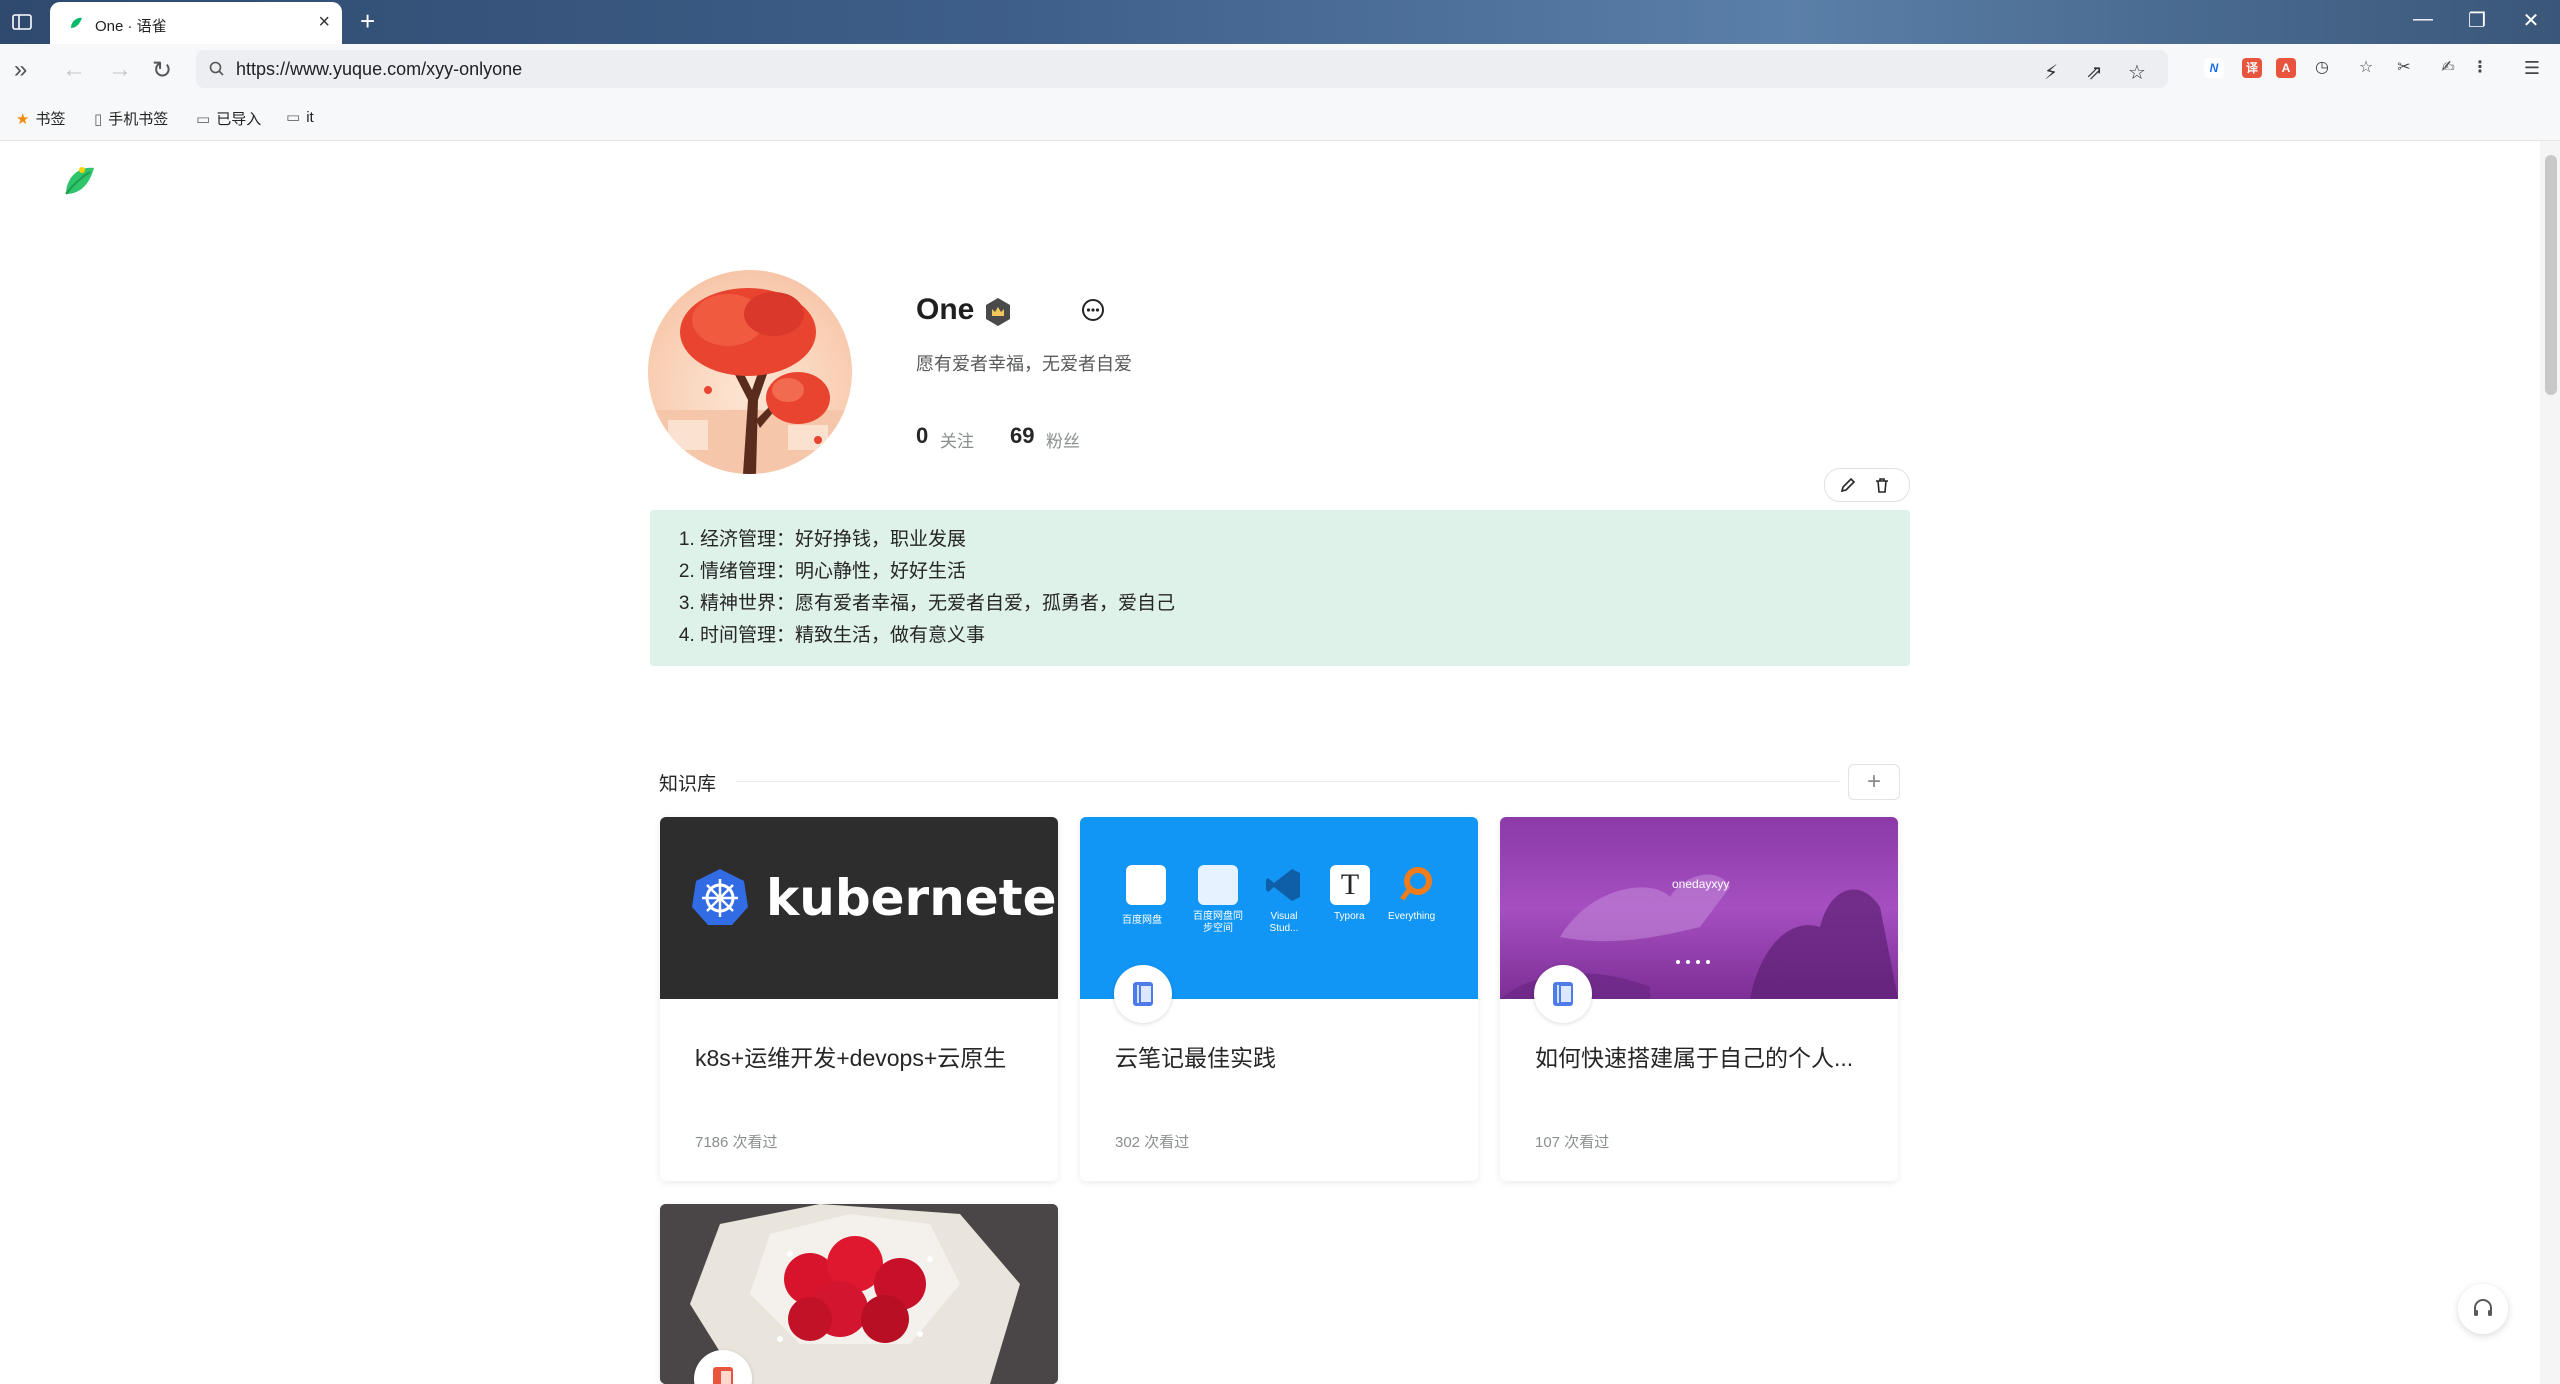 The width and height of the screenshot is (2560, 1384). What do you see at coordinates (80, 180) in the screenshot?
I see `yuque-logo-icon` at bounding box center [80, 180].